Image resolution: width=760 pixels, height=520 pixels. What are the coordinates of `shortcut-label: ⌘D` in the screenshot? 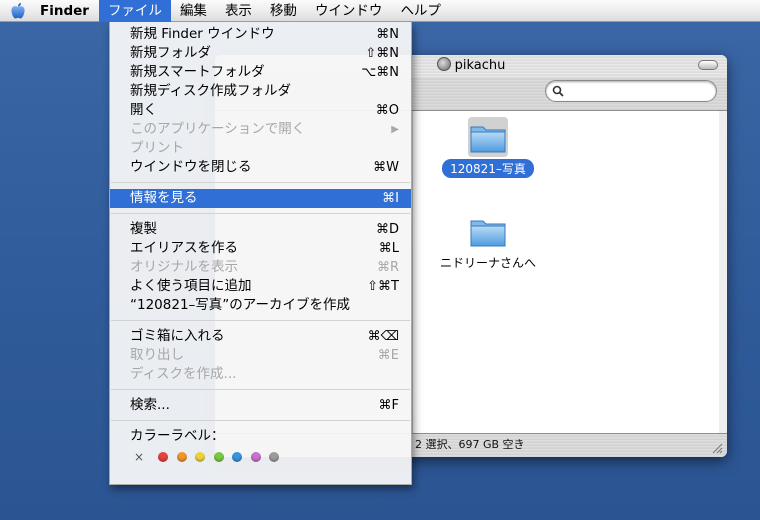 It's located at (387, 229).